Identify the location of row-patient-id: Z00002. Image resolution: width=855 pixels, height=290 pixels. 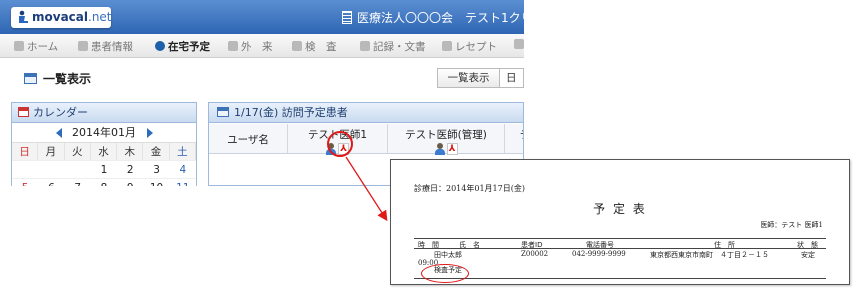
(535, 254).